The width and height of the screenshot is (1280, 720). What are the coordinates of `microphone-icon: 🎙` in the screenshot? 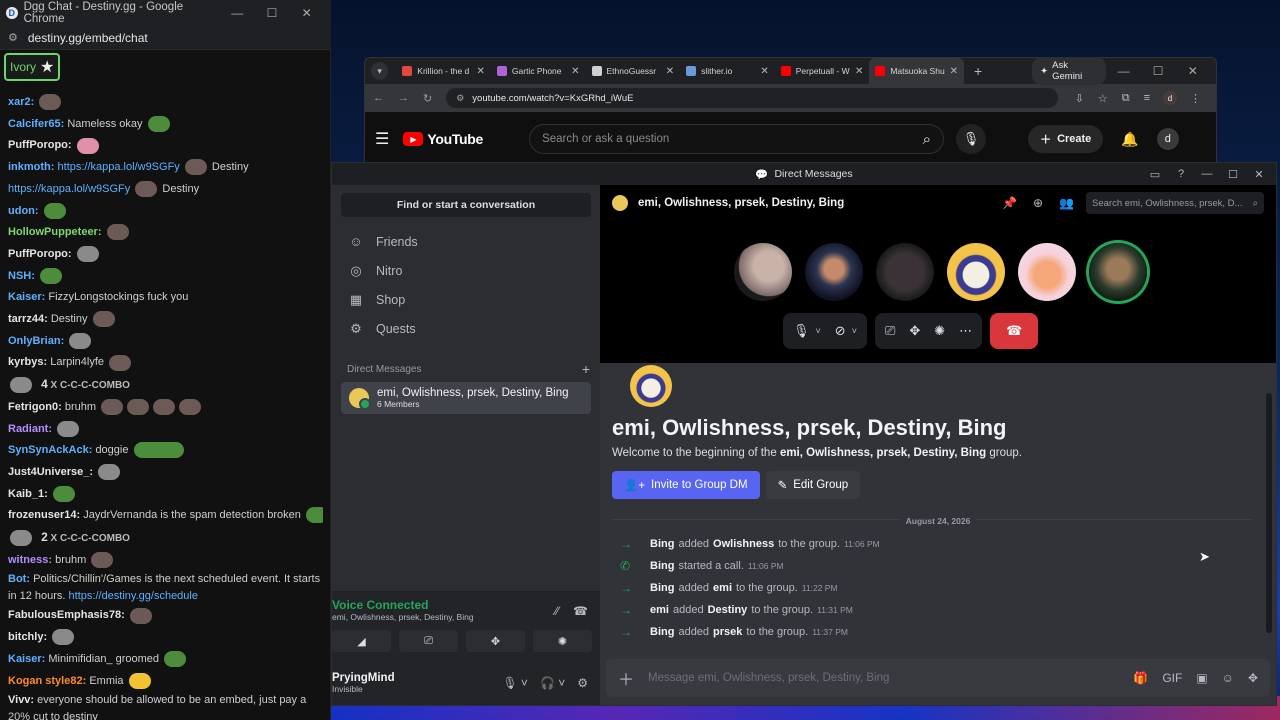 It's located at (801, 331).